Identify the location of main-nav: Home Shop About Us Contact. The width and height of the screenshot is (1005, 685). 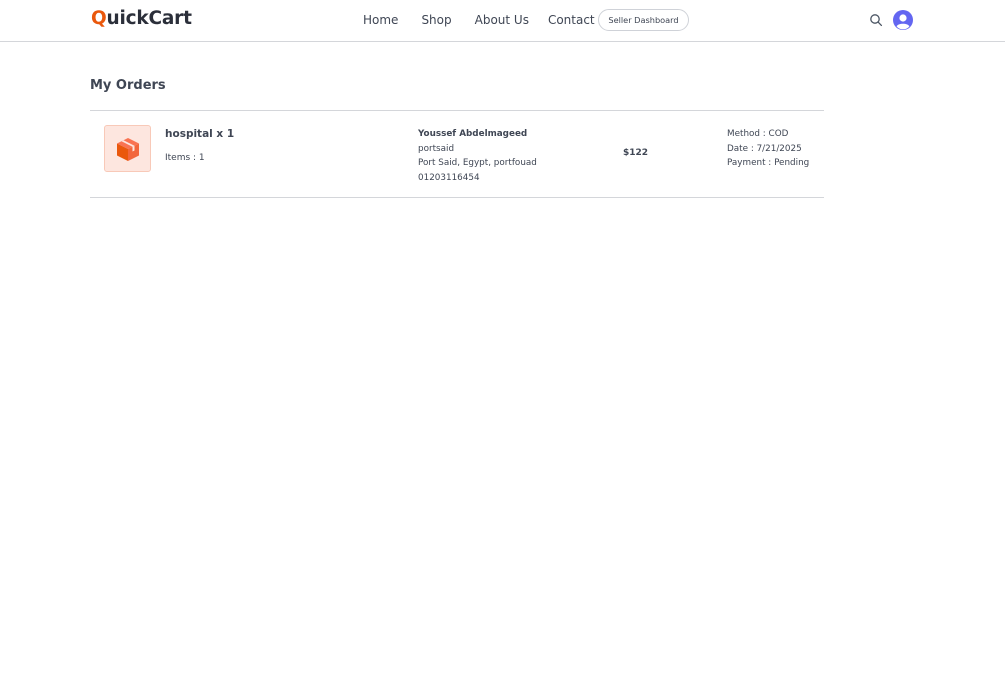
(479, 20).